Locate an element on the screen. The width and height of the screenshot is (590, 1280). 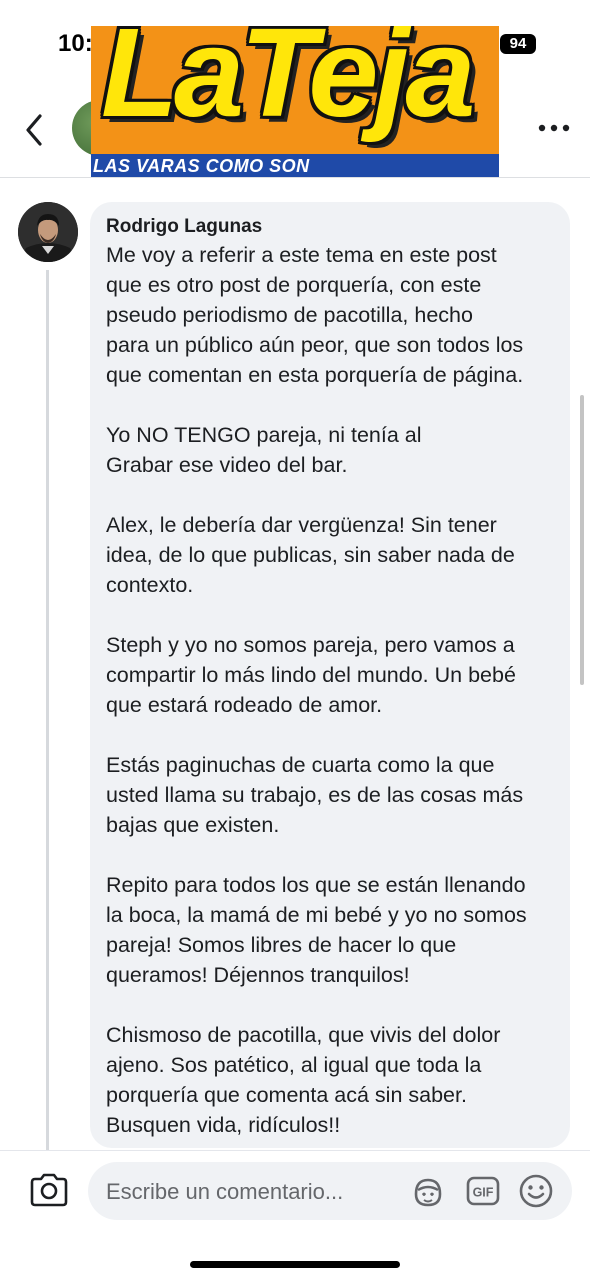
comment-composer: Escribe un comentario... GIF is located at coordinates (330, 1191).